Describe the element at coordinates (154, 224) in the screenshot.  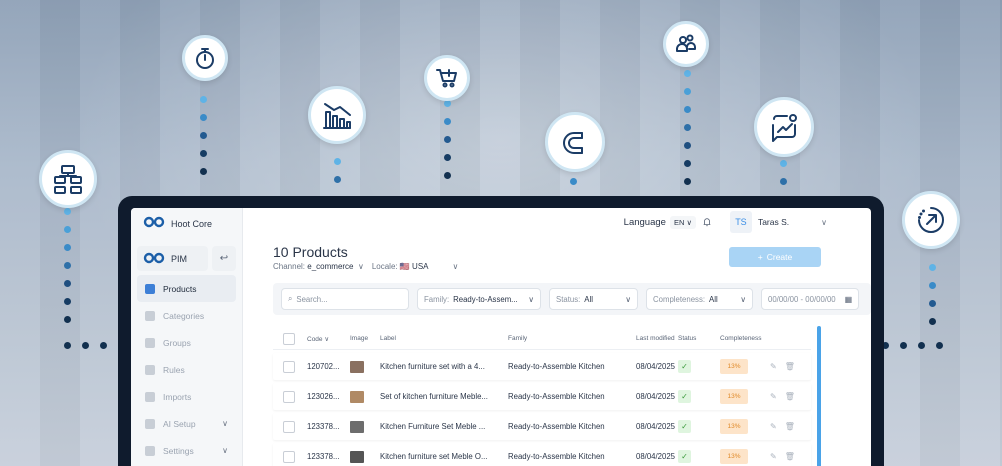
I see `hoot-logo-icon` at that location.